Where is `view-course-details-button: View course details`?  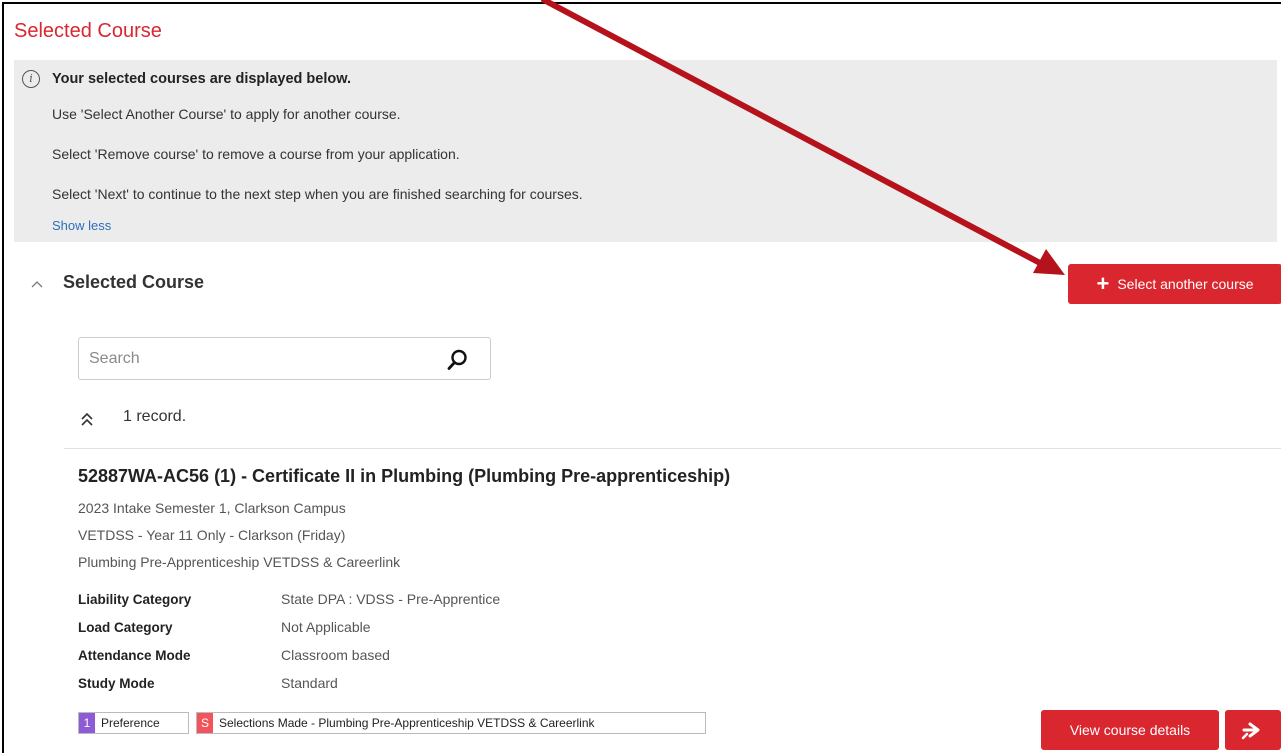 view-course-details-button: View course details is located at coordinates (1130, 730).